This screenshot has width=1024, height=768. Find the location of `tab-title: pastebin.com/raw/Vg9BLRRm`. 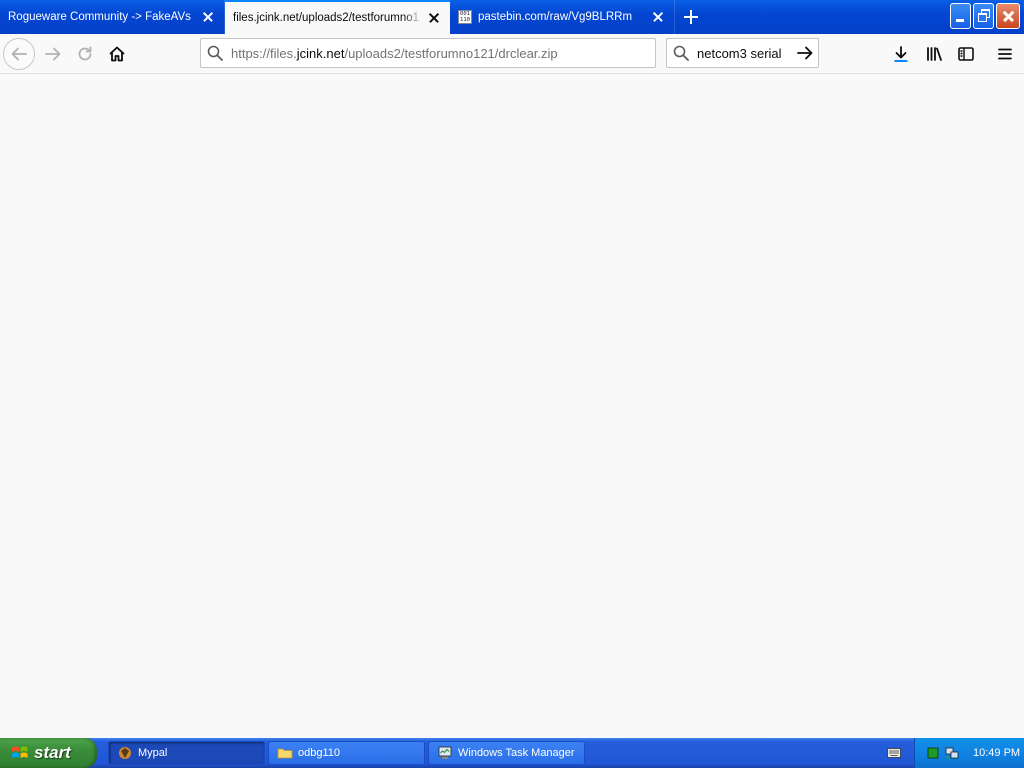

tab-title: pastebin.com/raw/Vg9BLRRm is located at coordinates (555, 17).